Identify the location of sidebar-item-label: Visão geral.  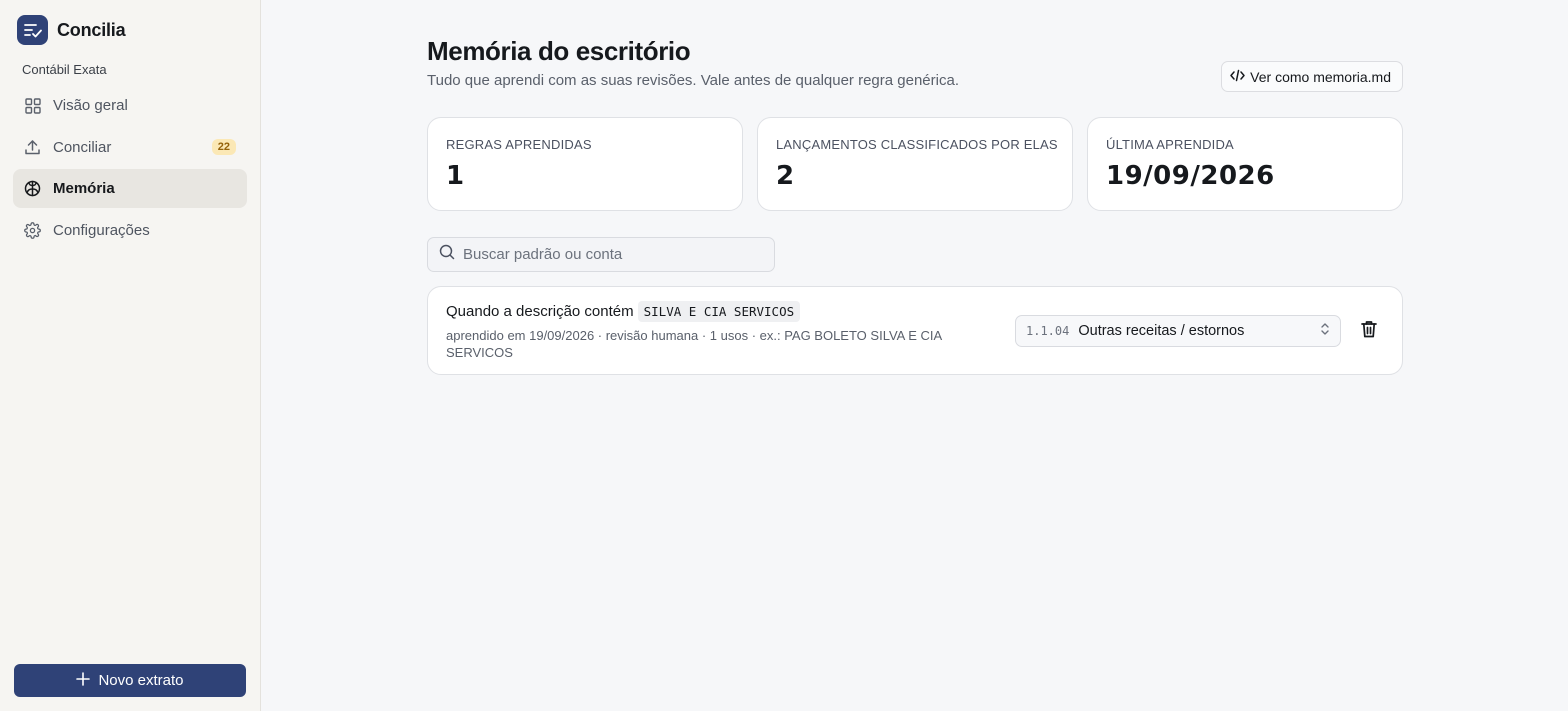
(90, 105).